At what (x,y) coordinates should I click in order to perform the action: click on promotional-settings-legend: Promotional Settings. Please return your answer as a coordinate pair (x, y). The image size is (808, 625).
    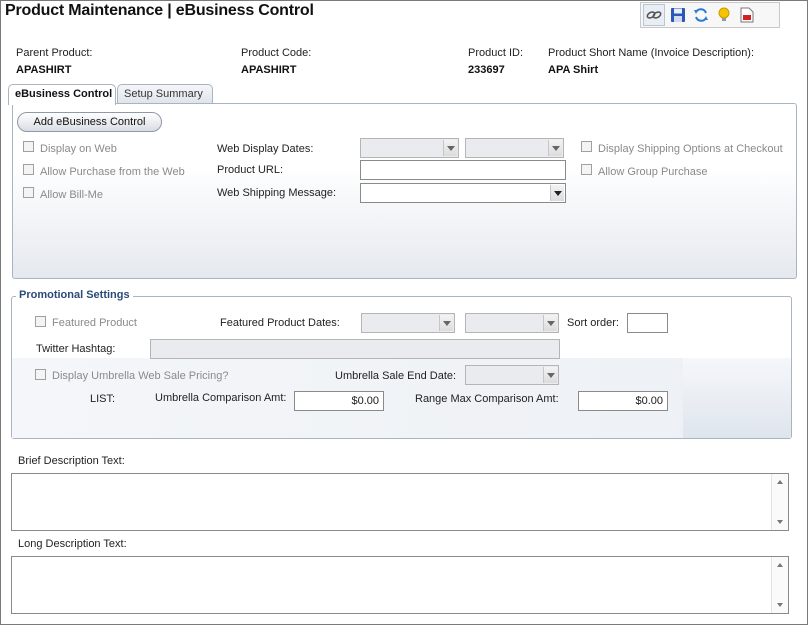
    Looking at the image, I should click on (74, 295).